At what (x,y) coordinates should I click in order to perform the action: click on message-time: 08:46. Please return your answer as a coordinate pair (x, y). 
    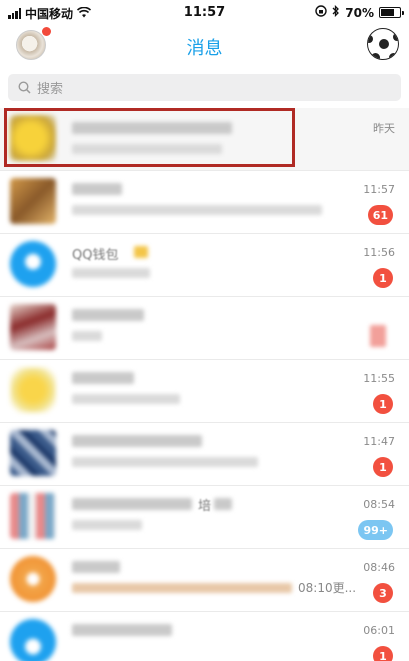
    Looking at the image, I should click on (379, 567).